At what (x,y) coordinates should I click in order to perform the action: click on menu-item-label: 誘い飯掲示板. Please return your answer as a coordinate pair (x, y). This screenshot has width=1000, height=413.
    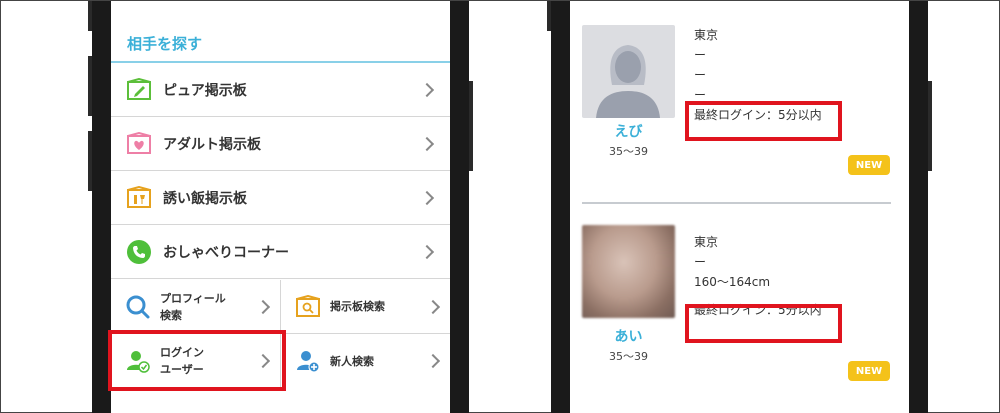
    Looking at the image, I should click on (205, 198).